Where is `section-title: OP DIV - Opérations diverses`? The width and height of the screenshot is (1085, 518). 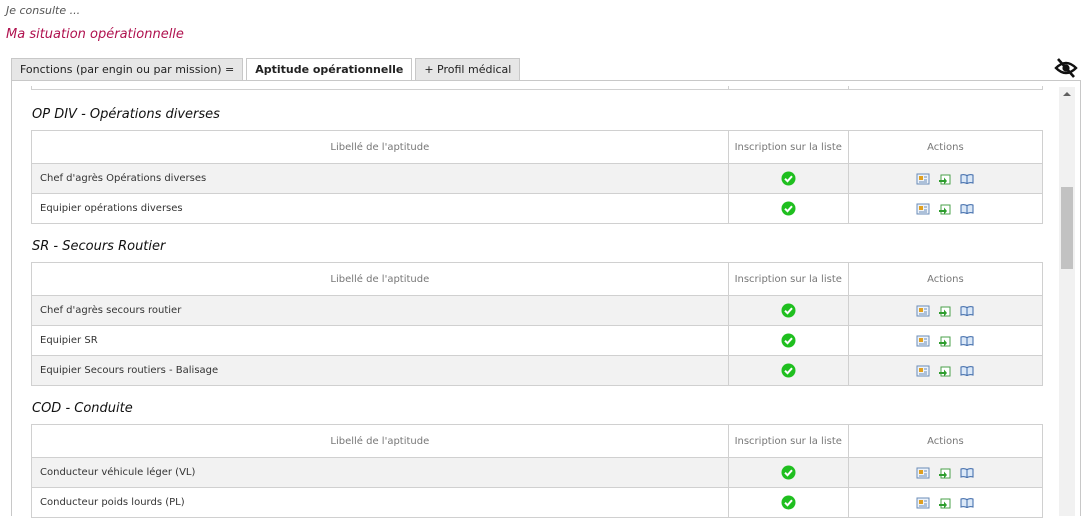 section-title: OP DIV - Opérations diverses is located at coordinates (126, 114).